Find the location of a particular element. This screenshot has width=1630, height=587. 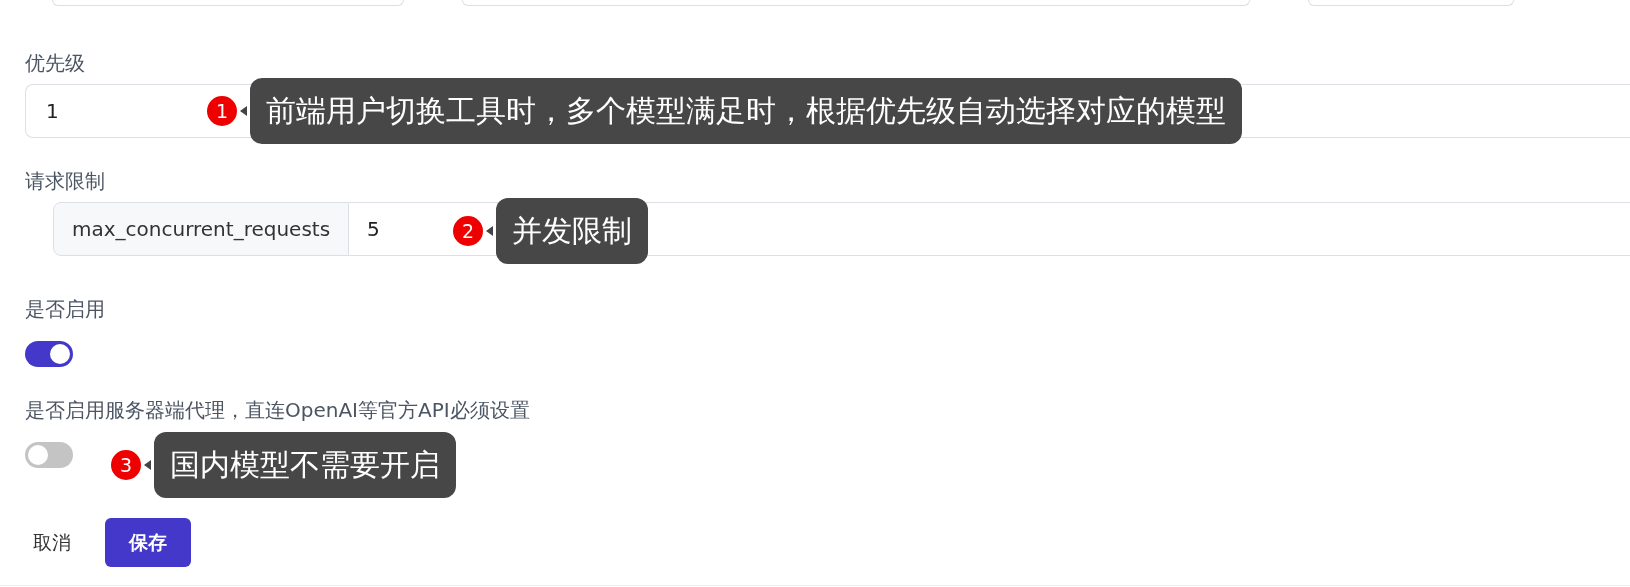

tooltip: 并发限制 is located at coordinates (572, 231).